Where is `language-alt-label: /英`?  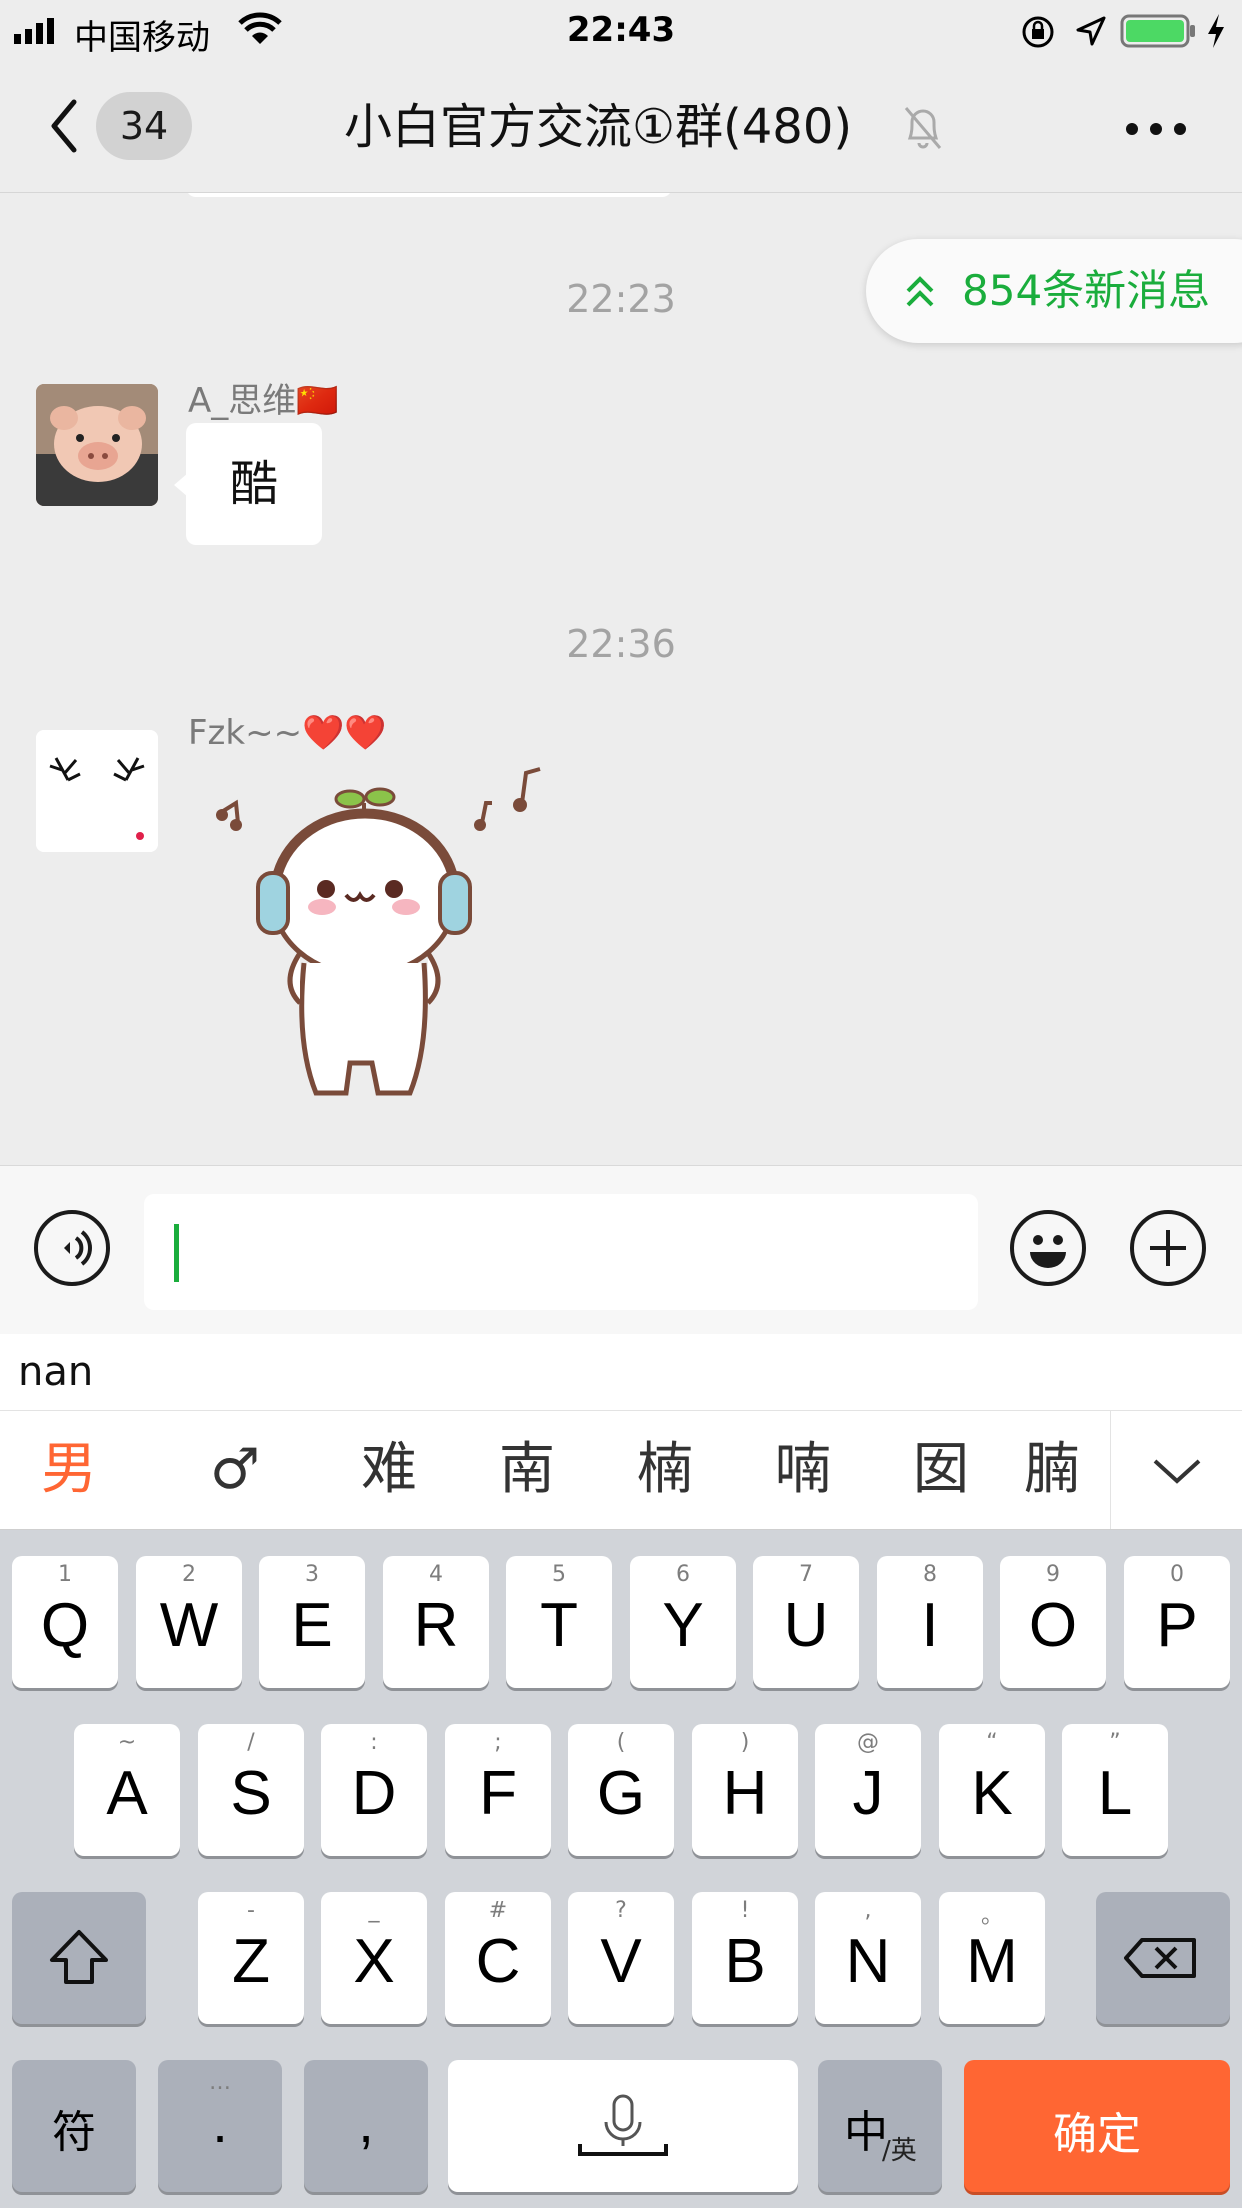
language-alt-label: /英 is located at coordinates (899, 2151).